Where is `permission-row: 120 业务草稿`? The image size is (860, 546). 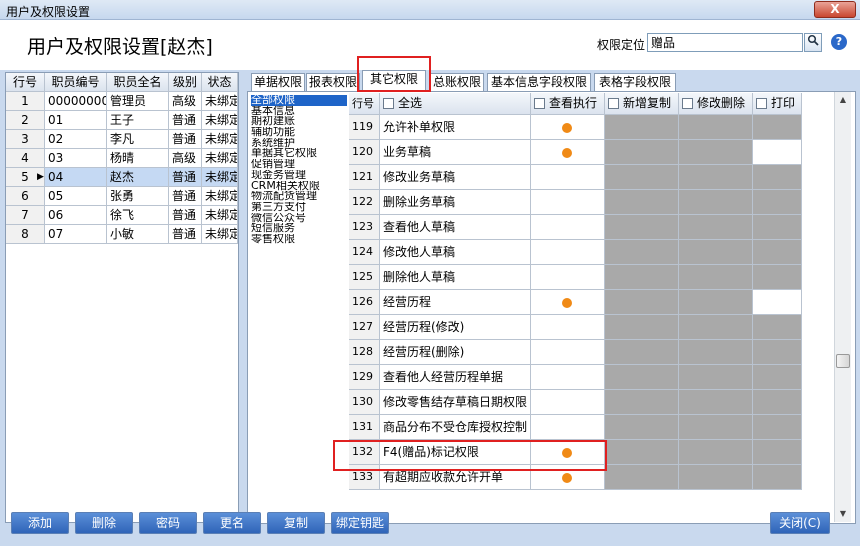
permission-row: 120 业务草稿 is located at coordinates (577, 152).